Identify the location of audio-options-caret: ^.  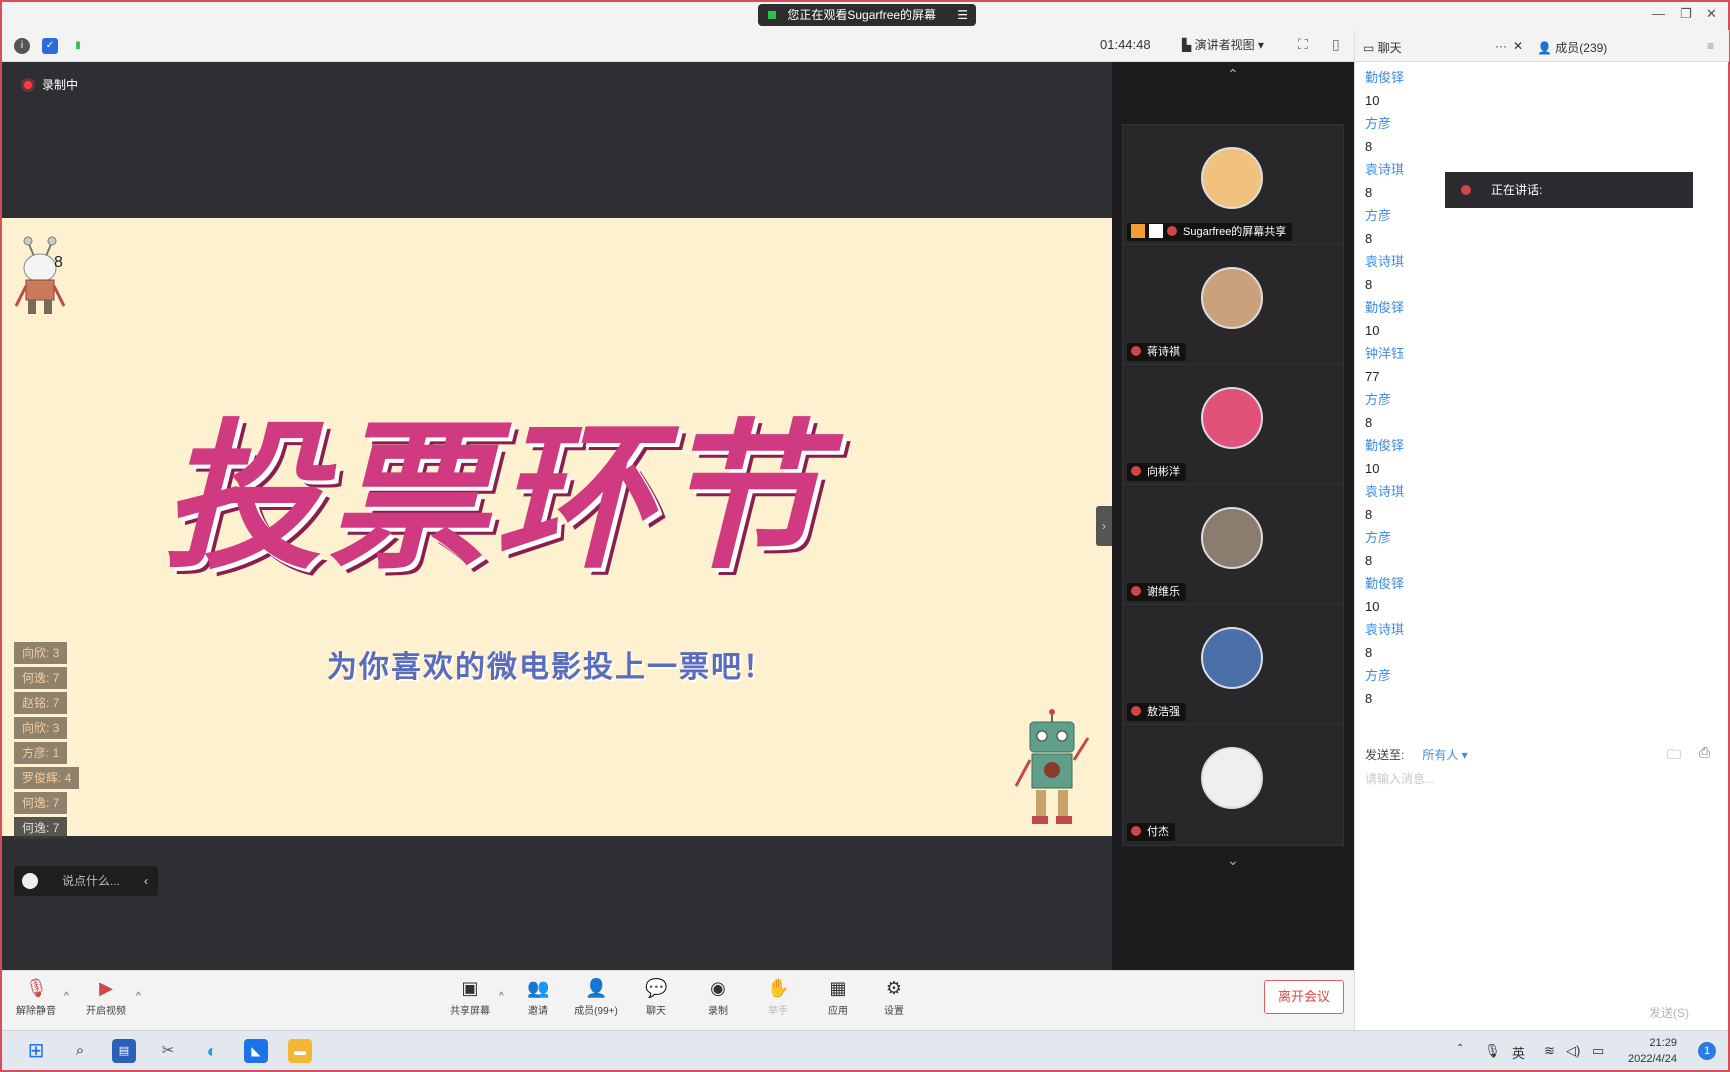
(66, 996).